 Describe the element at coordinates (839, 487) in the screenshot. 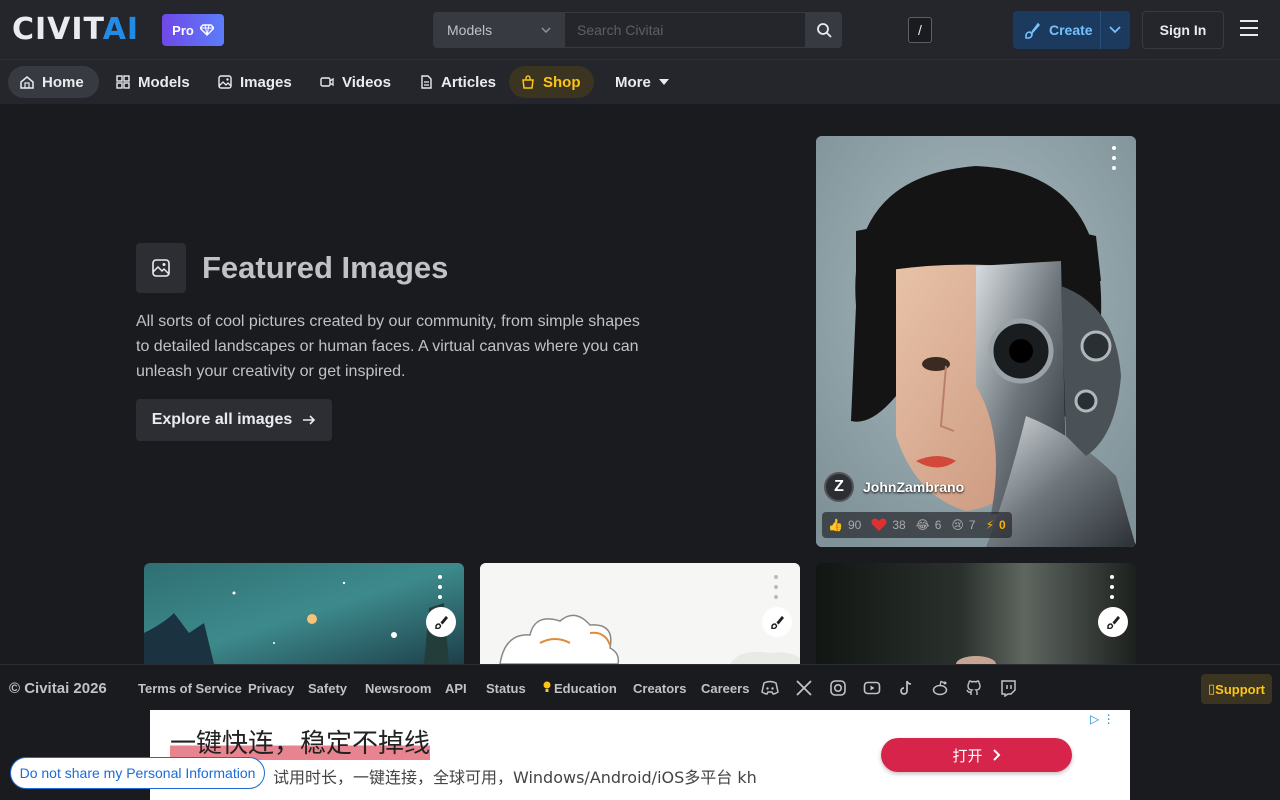

I see `avatar: Z` at that location.